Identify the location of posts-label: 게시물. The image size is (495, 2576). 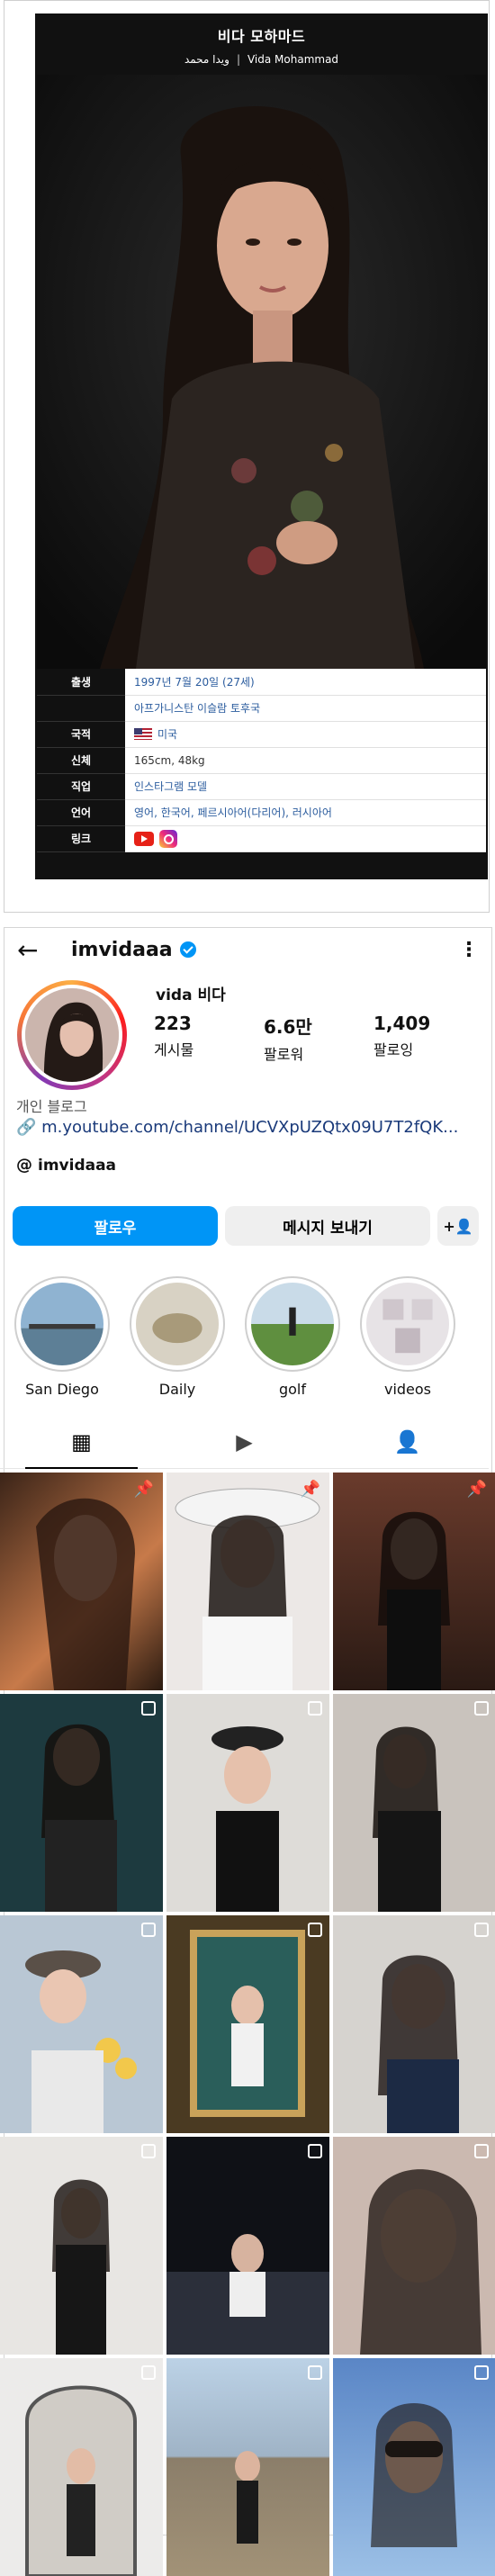
(174, 1049).